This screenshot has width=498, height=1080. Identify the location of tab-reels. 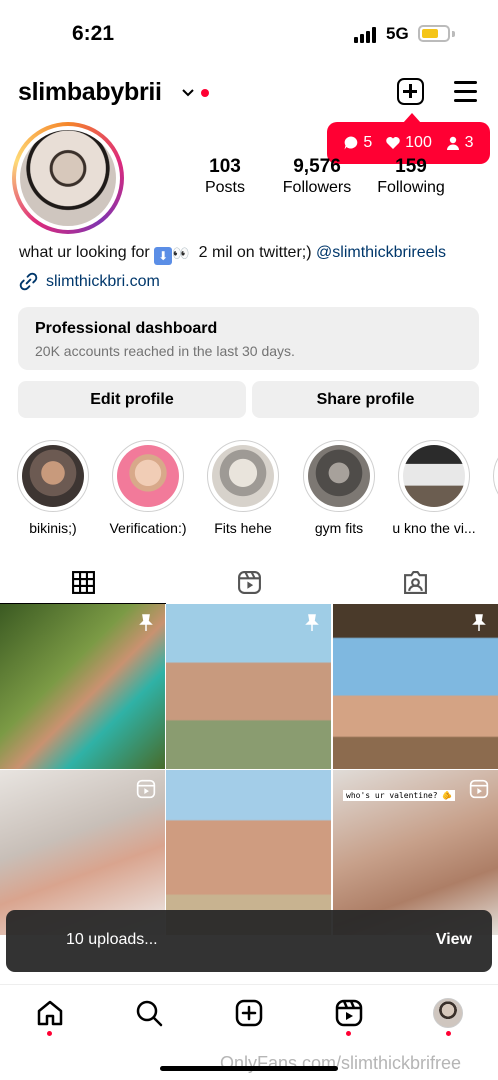
(249, 582).